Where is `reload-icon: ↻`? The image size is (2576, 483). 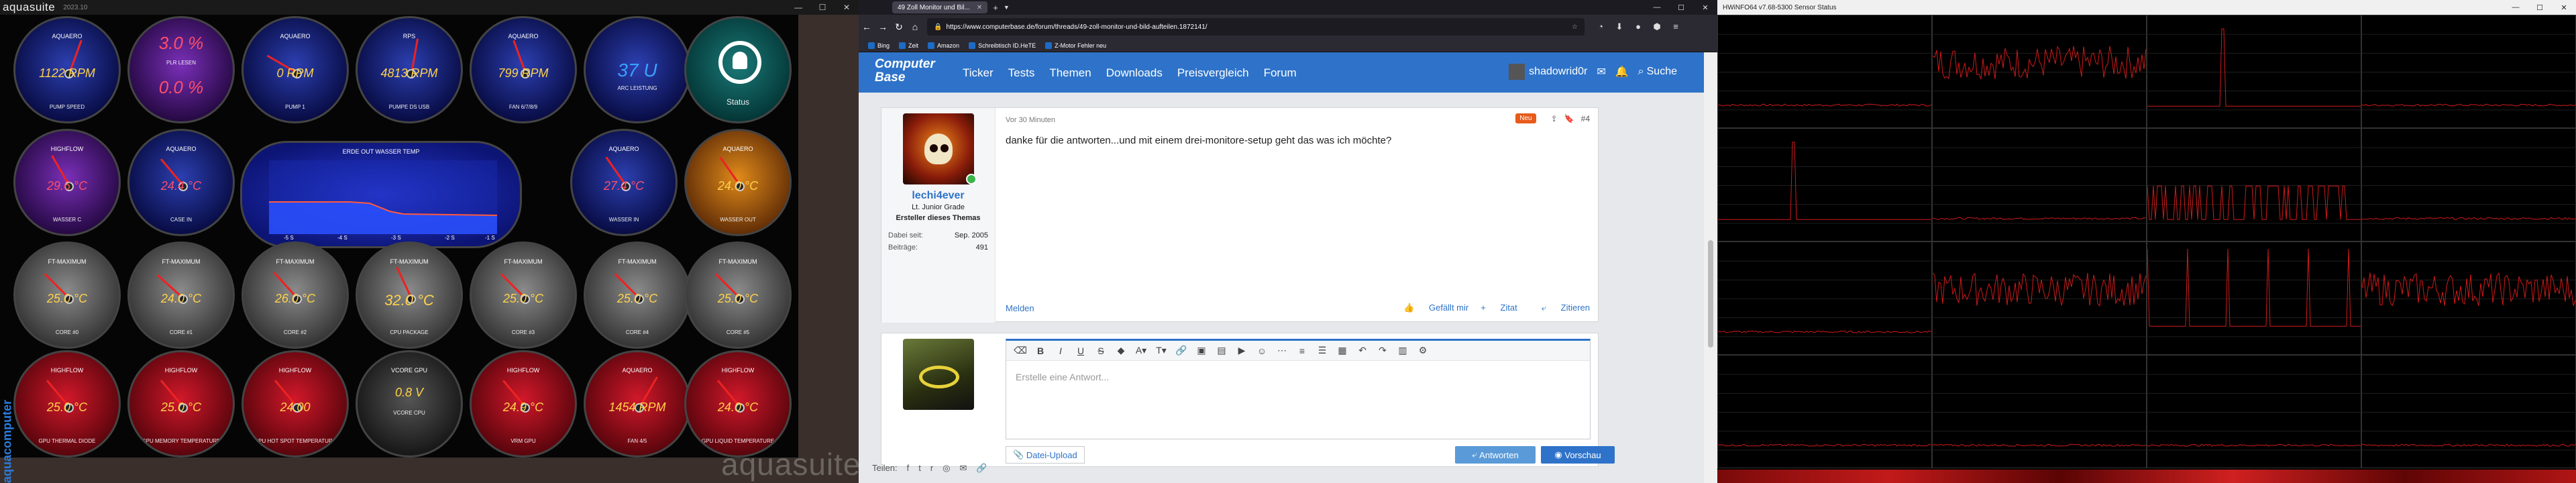
reload-icon: ↻ is located at coordinates (899, 27).